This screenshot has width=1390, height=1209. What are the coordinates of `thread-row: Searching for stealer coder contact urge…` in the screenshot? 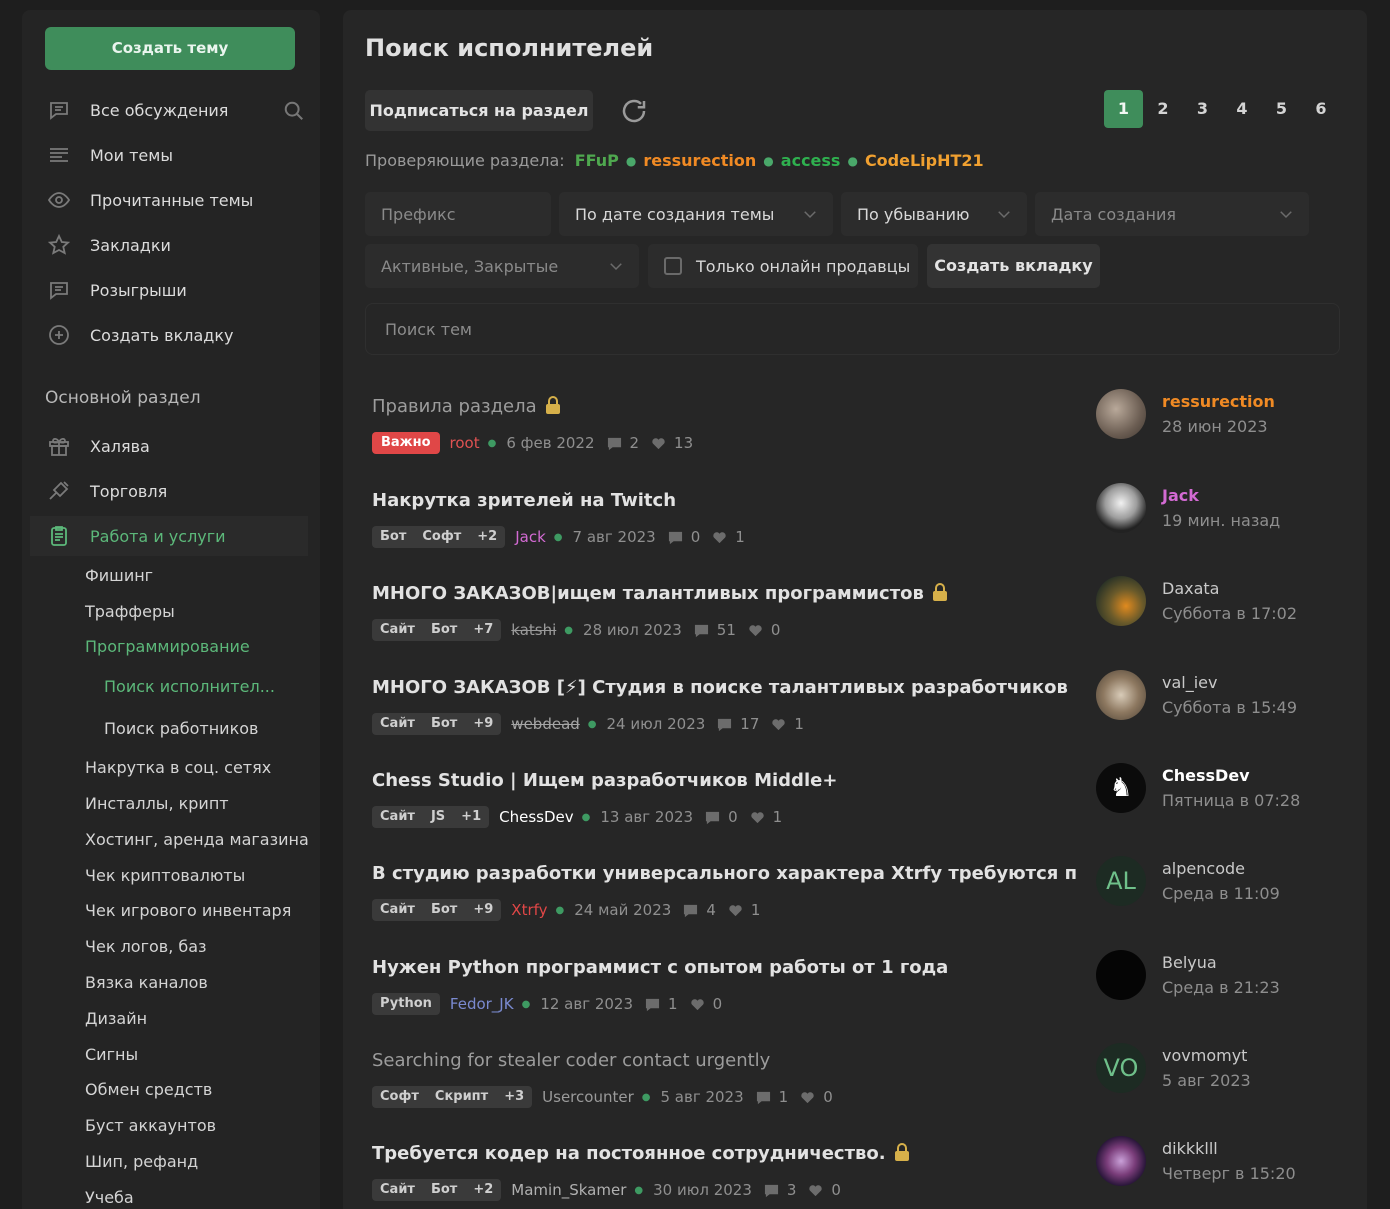 It's located at (862, 1091).